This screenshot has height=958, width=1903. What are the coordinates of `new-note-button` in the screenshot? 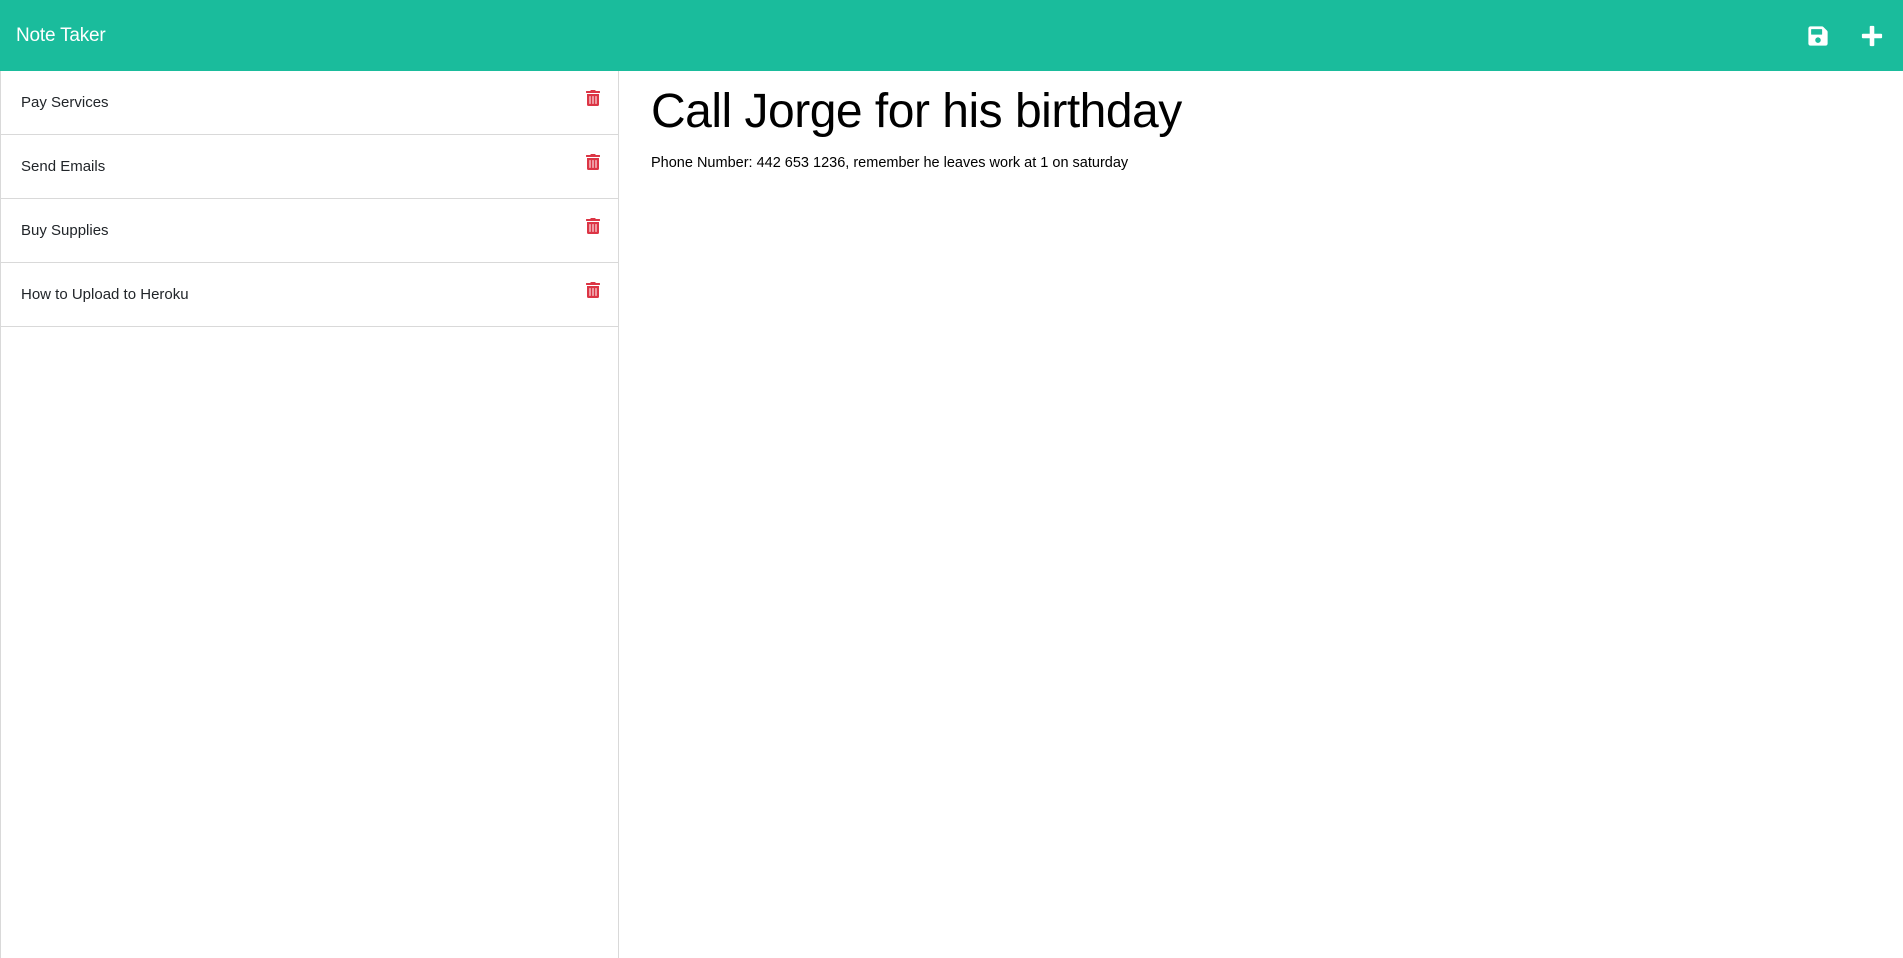 It's located at (1872, 36).